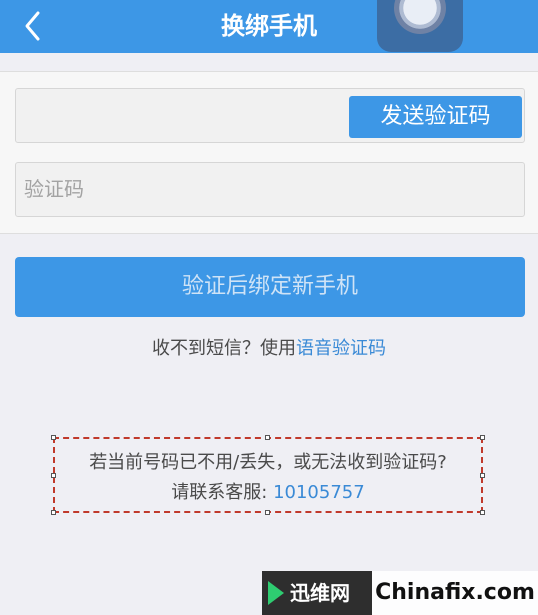 The width and height of the screenshot is (538, 615). What do you see at coordinates (435, 117) in the screenshot?
I see `send-code-button: 发送验证码` at bounding box center [435, 117].